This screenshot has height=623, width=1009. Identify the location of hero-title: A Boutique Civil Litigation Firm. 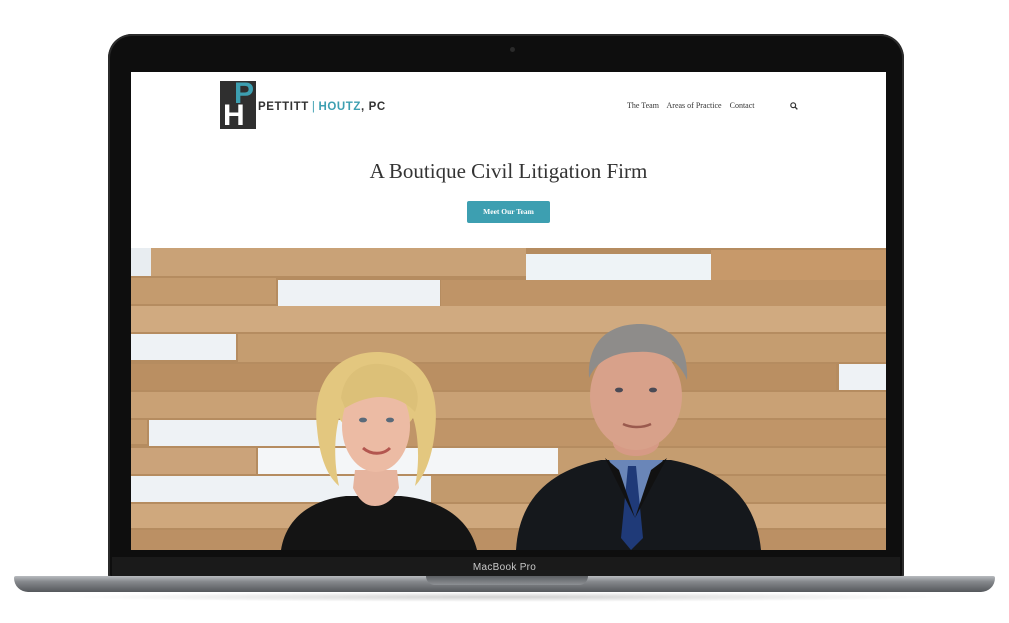
(508, 171).